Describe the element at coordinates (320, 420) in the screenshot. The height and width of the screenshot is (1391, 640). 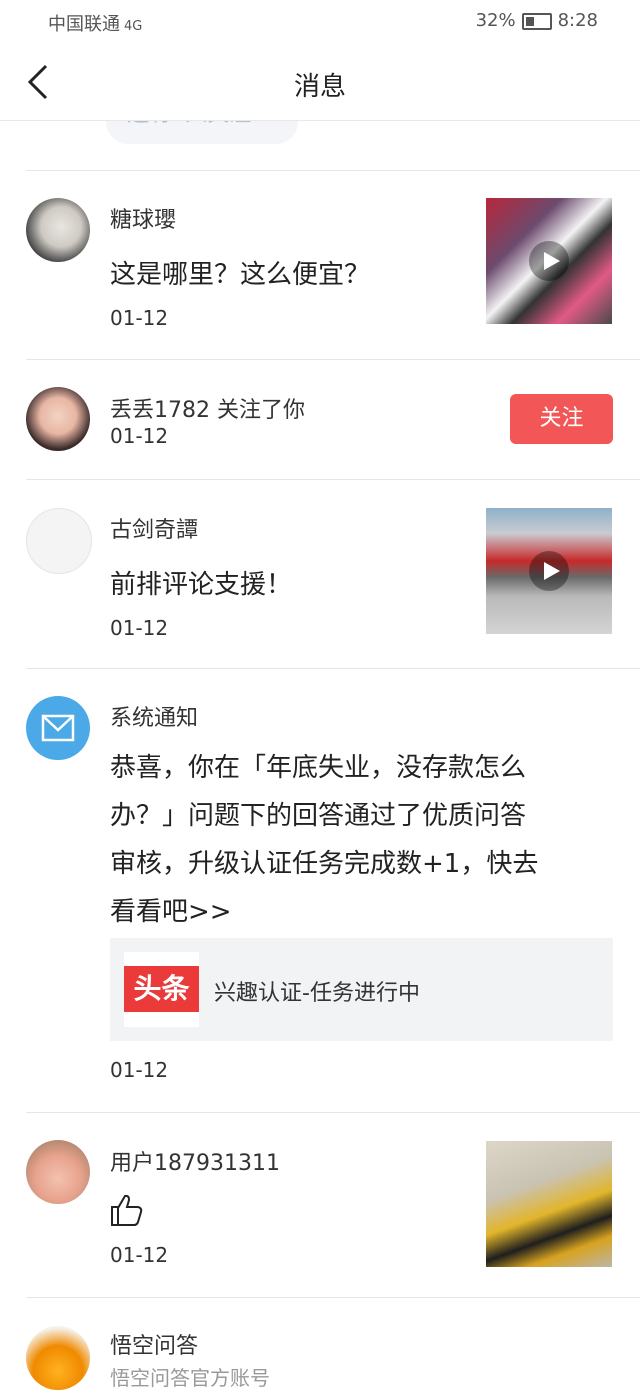
I see `list-item: 丢丢1782 关注了你 01-12 关注` at that location.